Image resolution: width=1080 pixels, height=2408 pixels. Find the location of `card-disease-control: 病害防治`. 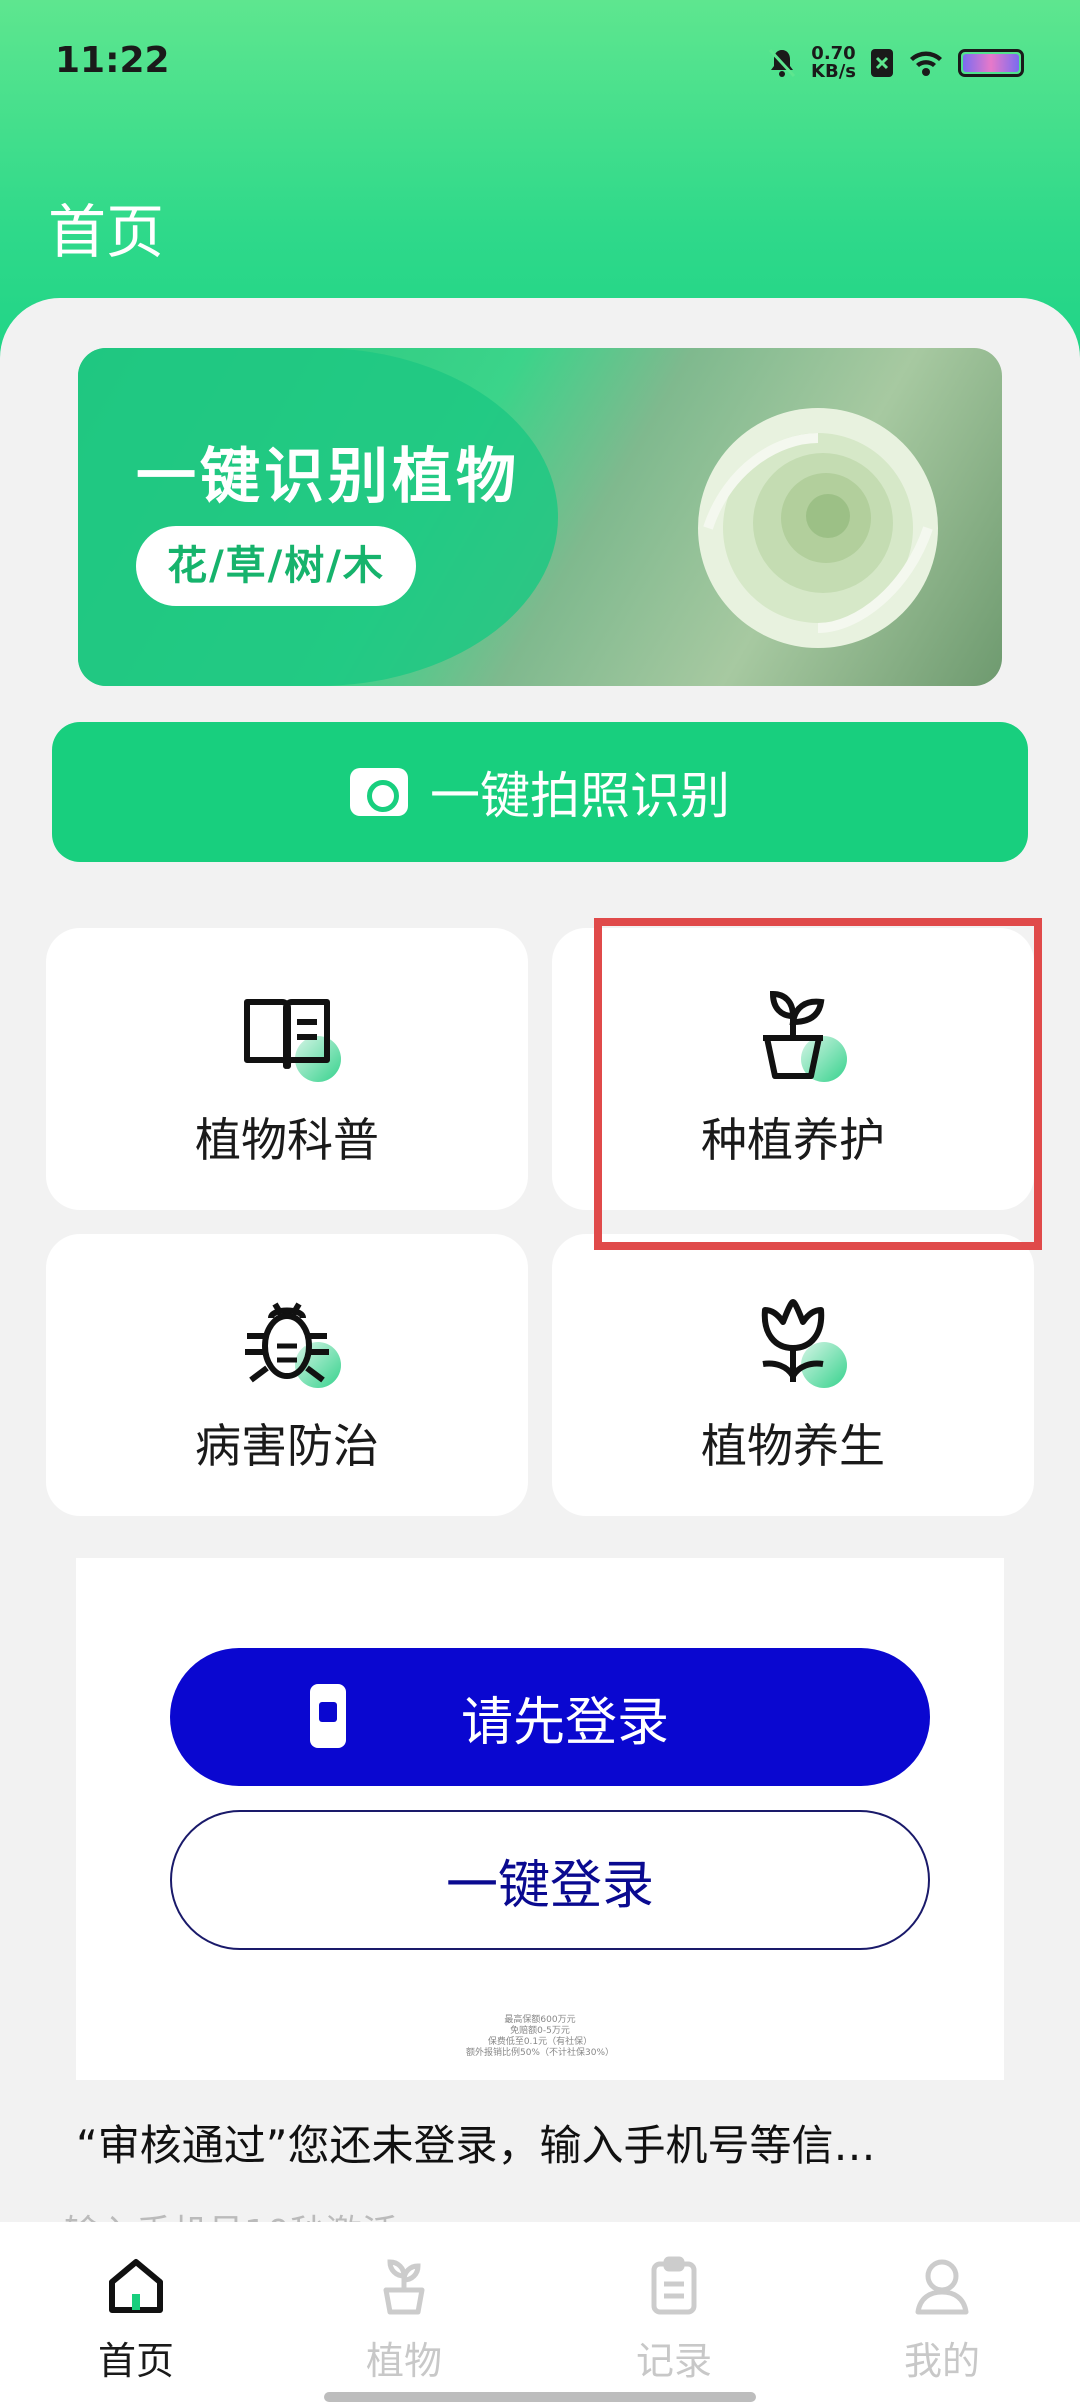

card-disease-control: 病害防治 is located at coordinates (287, 1375).